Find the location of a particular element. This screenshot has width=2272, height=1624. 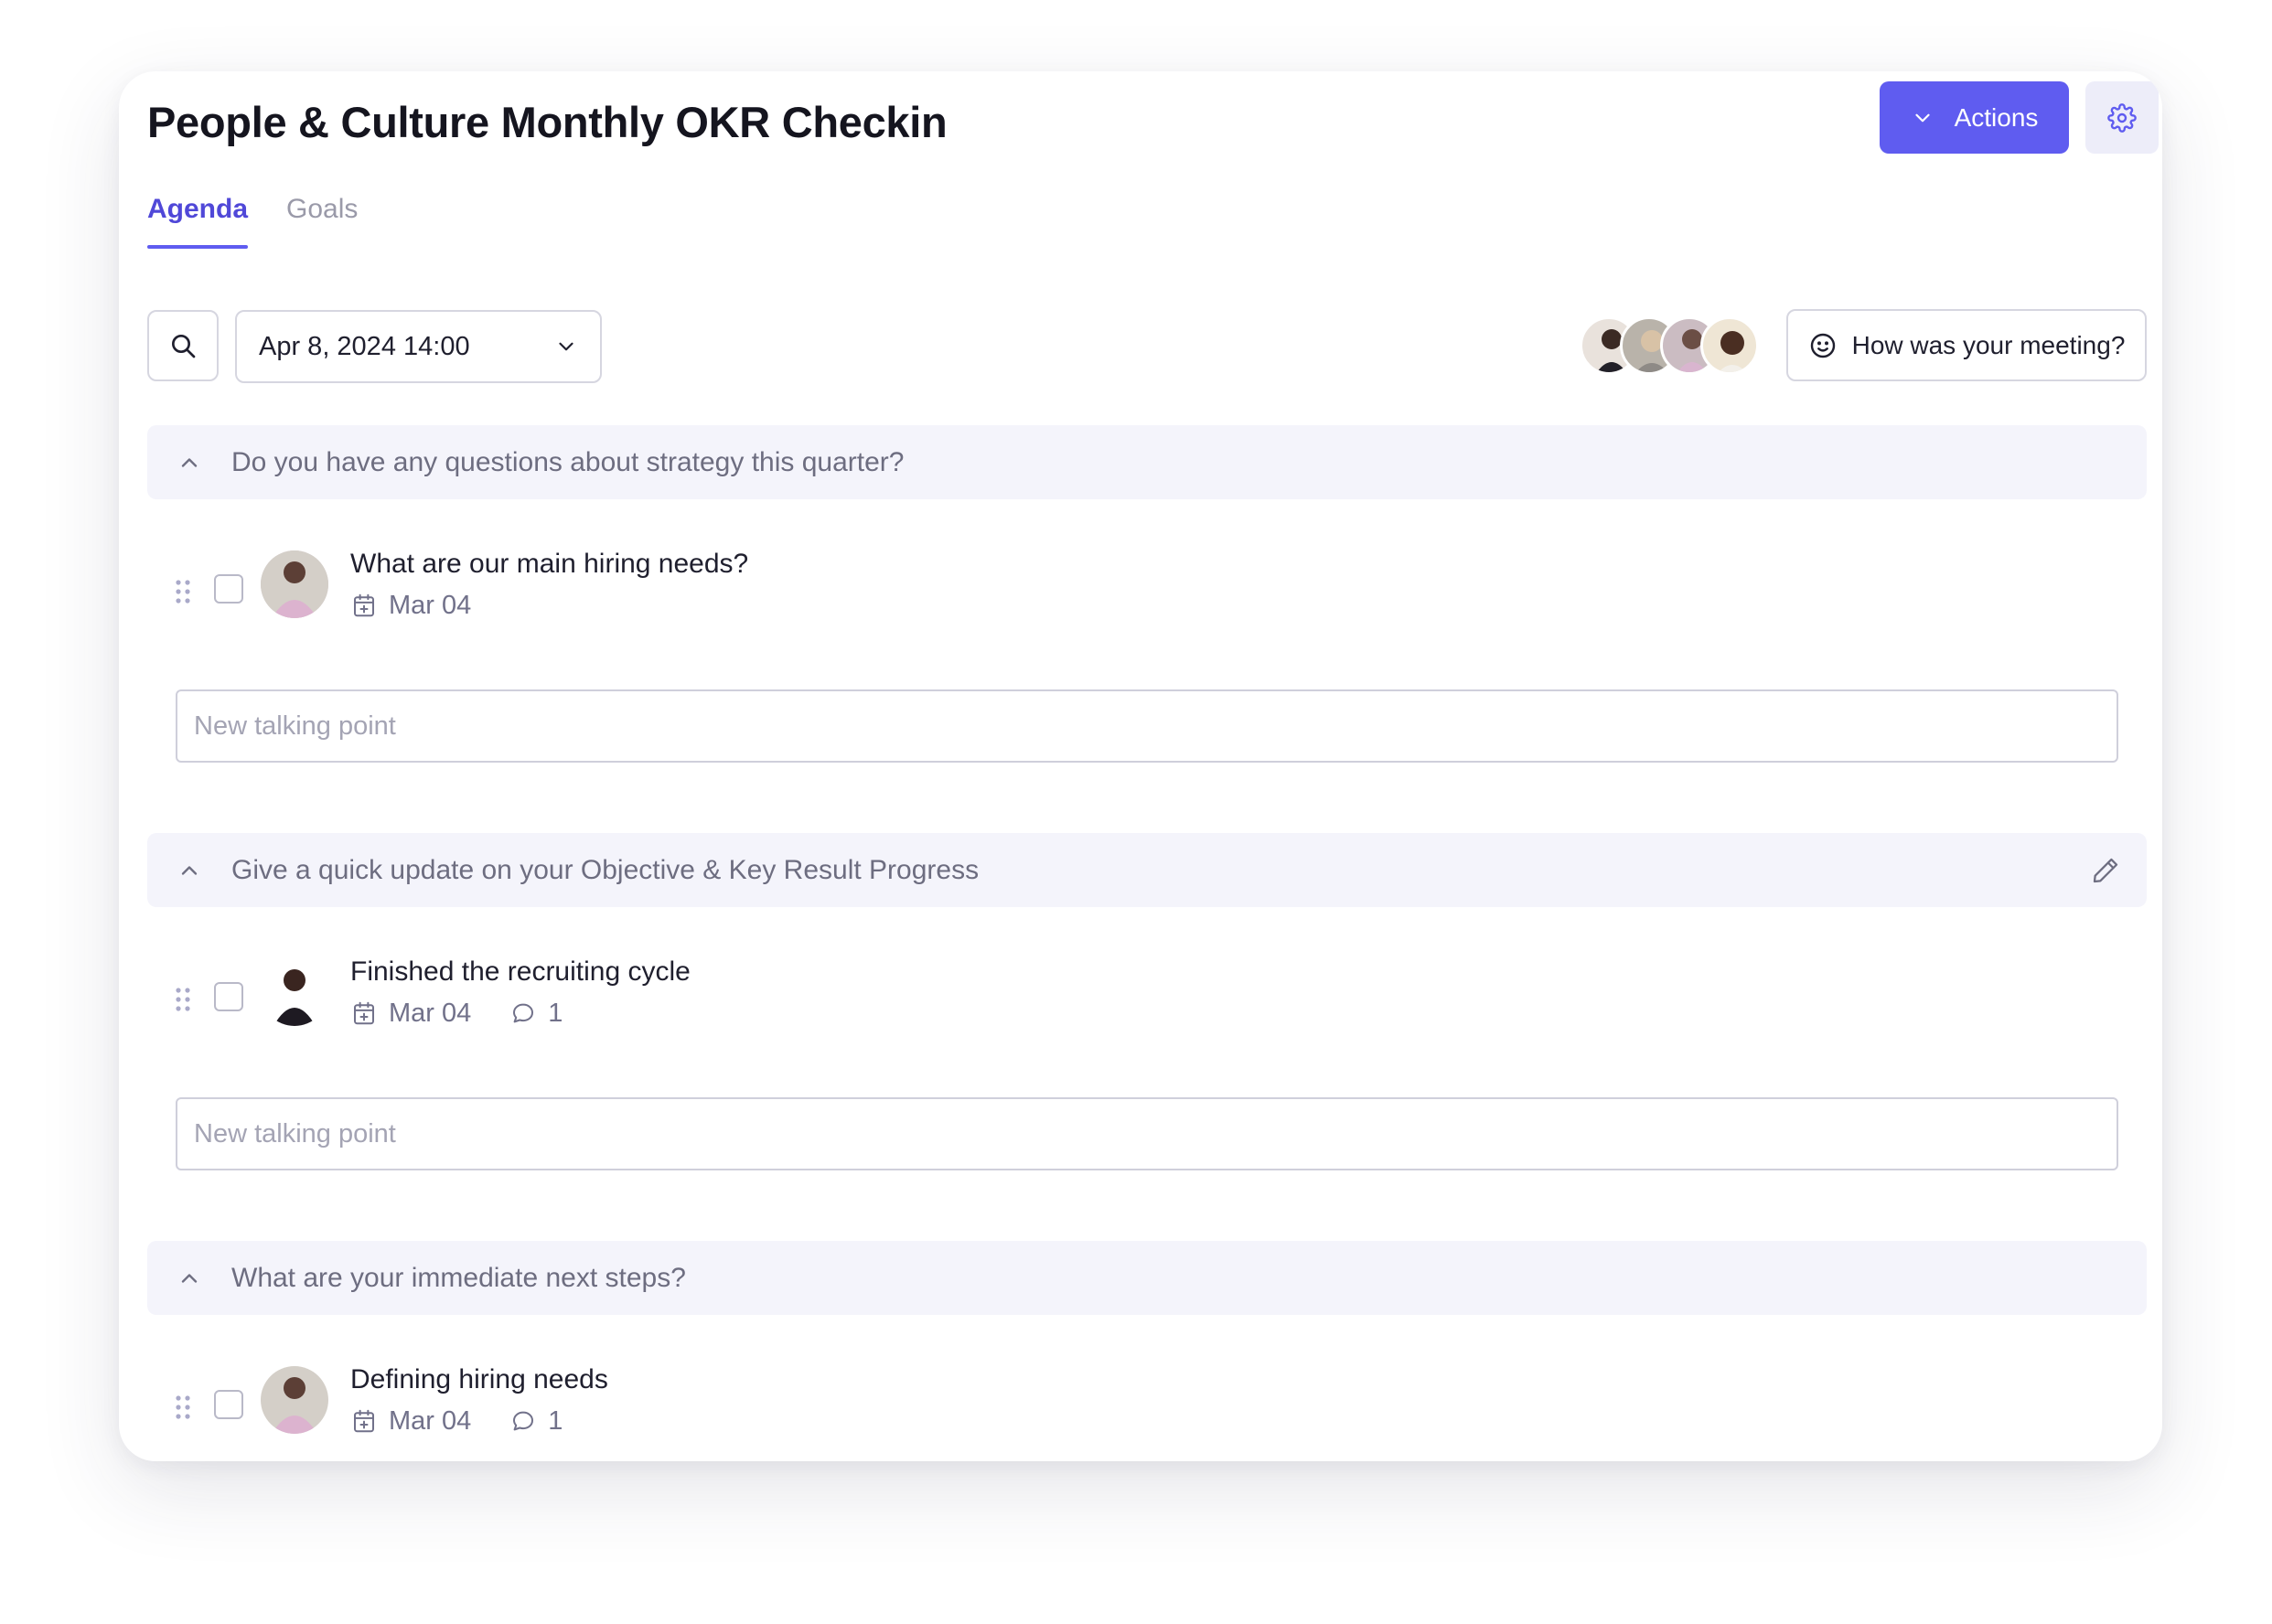

tab-agenda: Agenda is located at coordinates (198, 221).